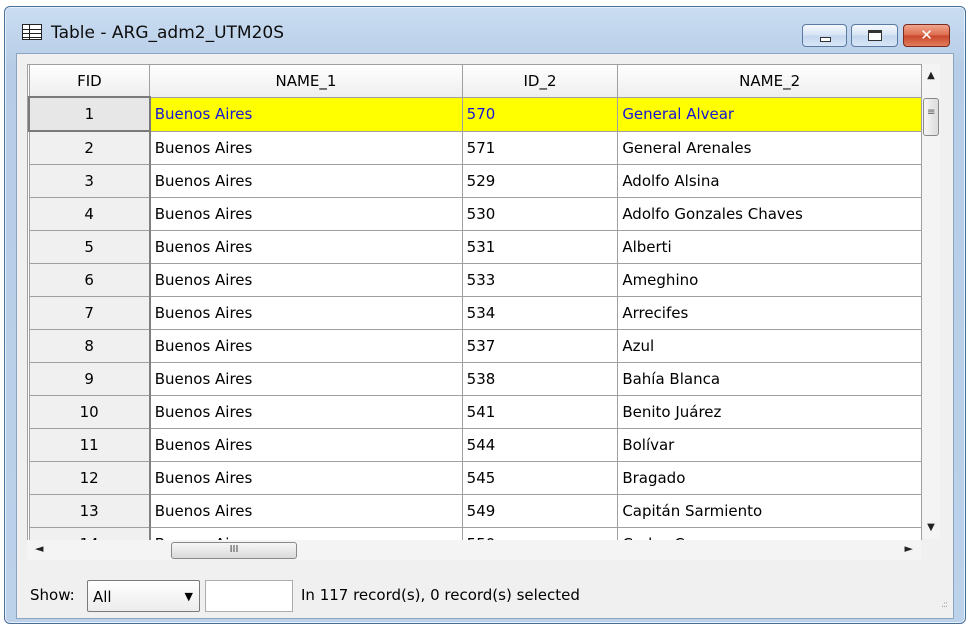  What do you see at coordinates (89, 445) in the screenshot?
I see `row-header-cell: 11` at bounding box center [89, 445].